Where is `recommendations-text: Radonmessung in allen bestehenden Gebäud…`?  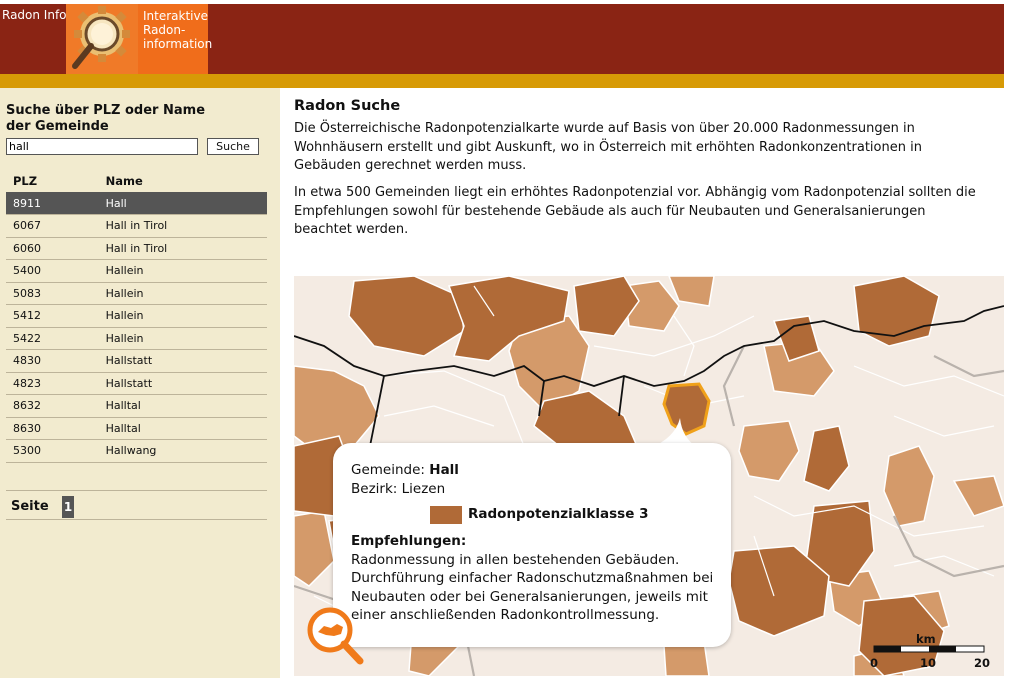
recommendations-text: Radonmessung in allen bestehenden Gebäud… is located at coordinates (532, 587).